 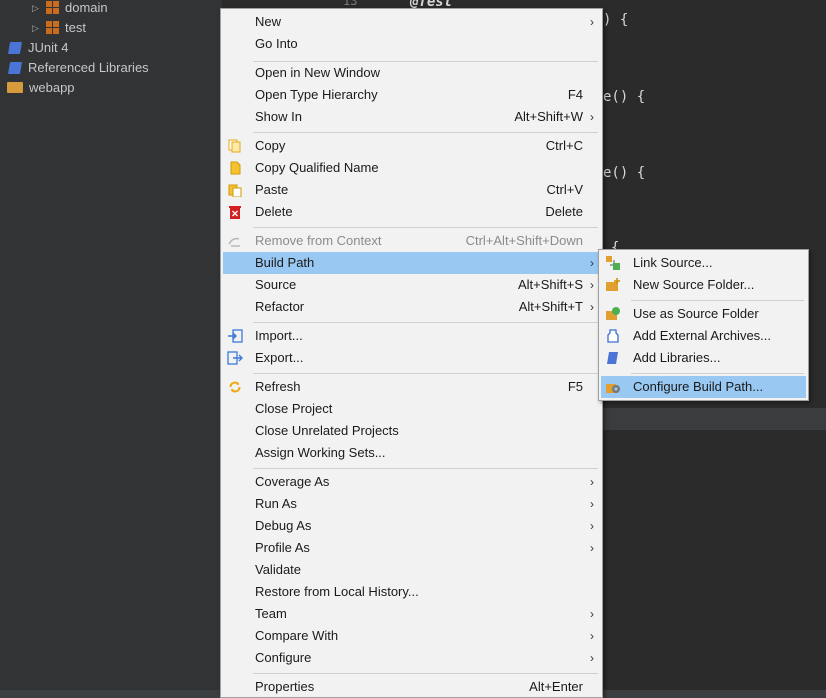 I want to click on menu-item-debug-as: Debug As ›, so click(x=411, y=526).